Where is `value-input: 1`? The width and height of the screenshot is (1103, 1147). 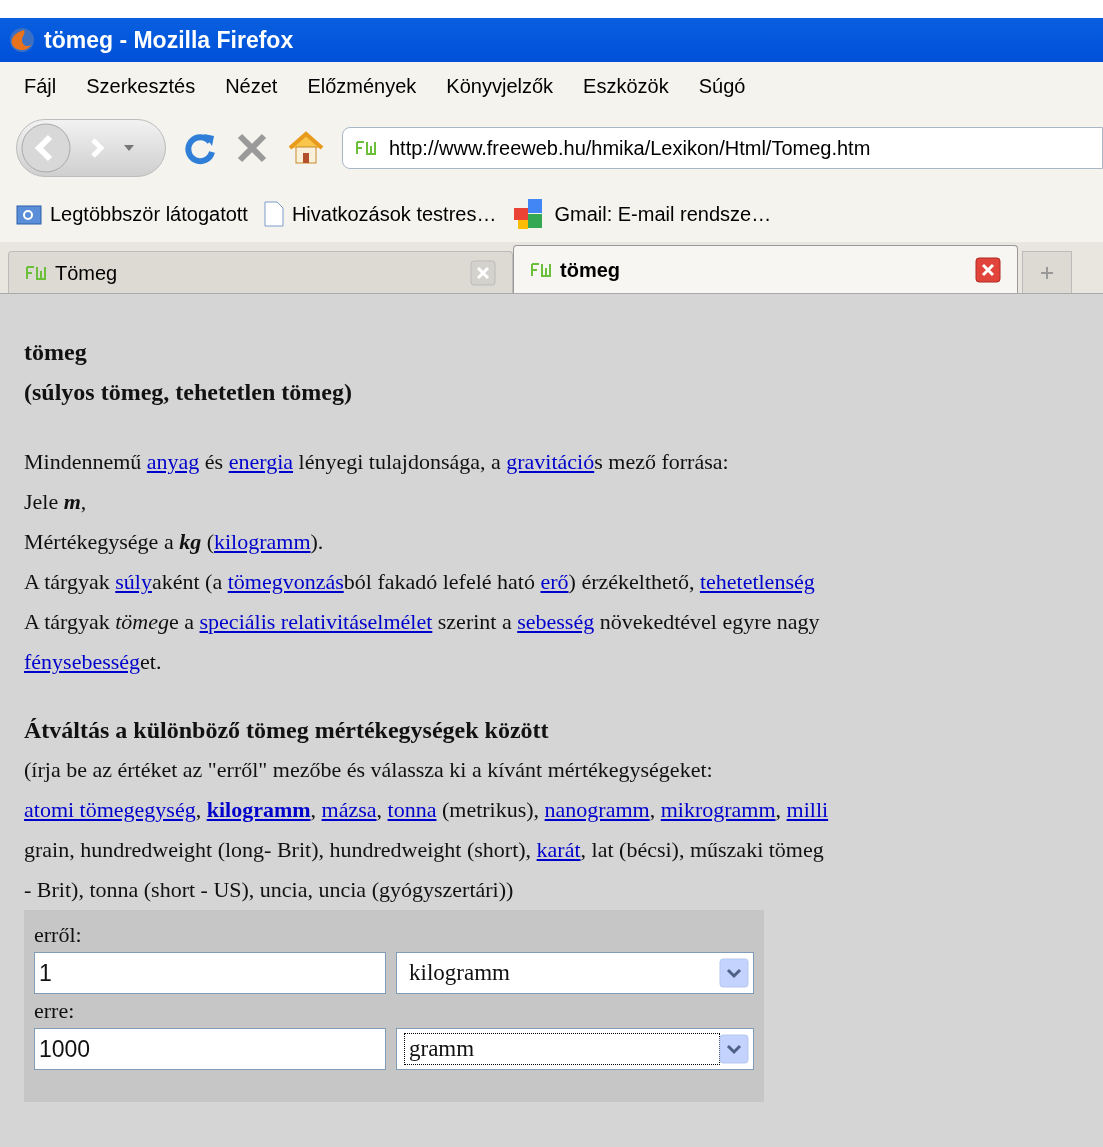
value-input: 1 is located at coordinates (210, 973).